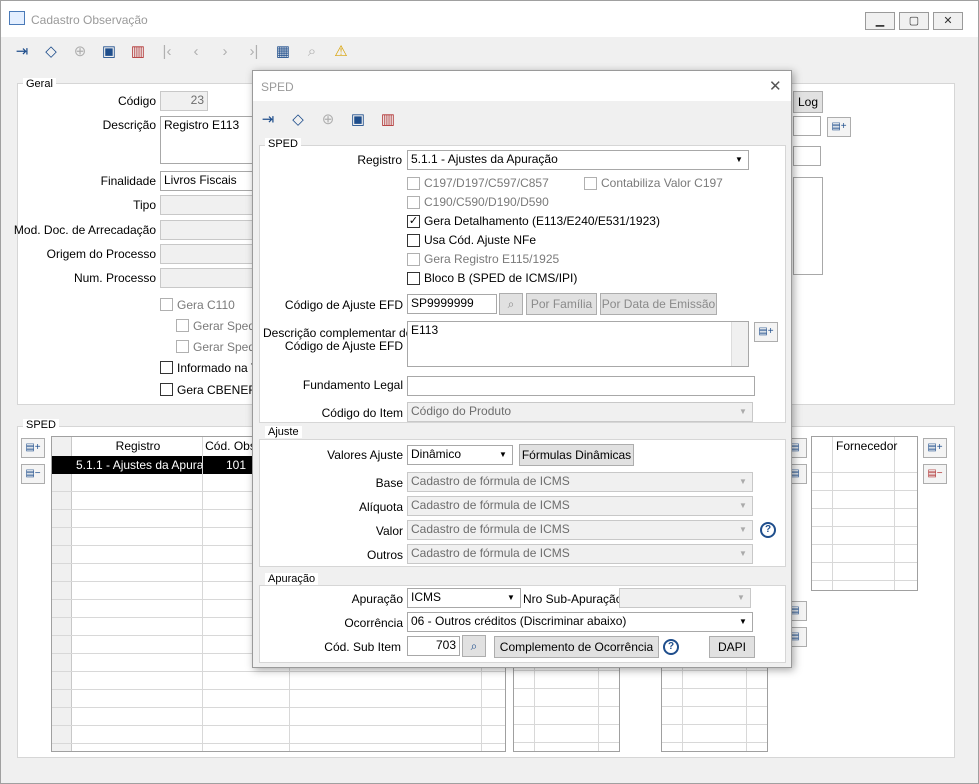 The height and width of the screenshot is (784, 979). I want to click on desc-comp-field: E113, so click(578, 344).